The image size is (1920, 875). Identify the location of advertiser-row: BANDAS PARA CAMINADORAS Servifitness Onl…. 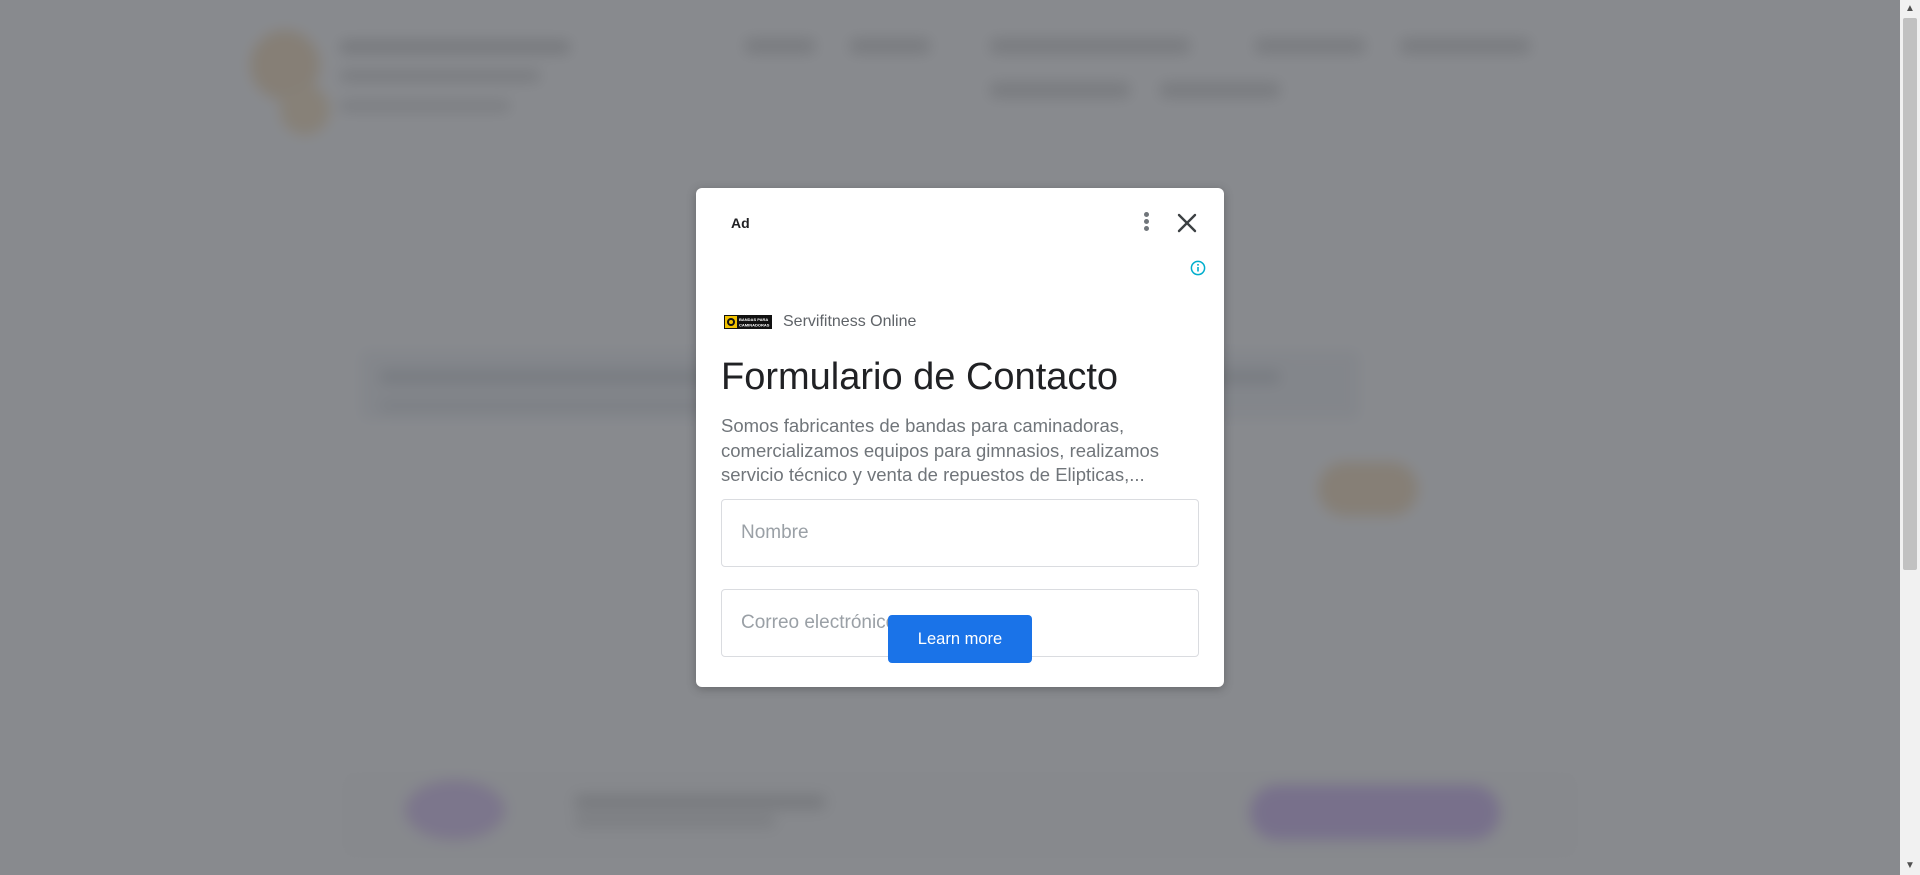
(820, 322).